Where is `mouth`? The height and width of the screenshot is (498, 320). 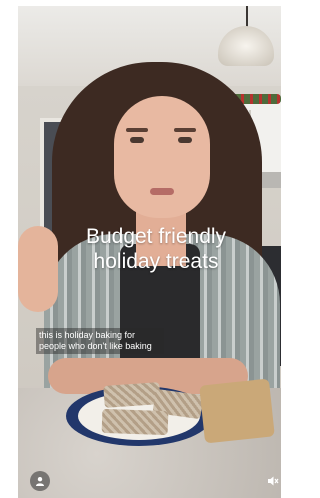
mouth is located at coordinates (162, 191).